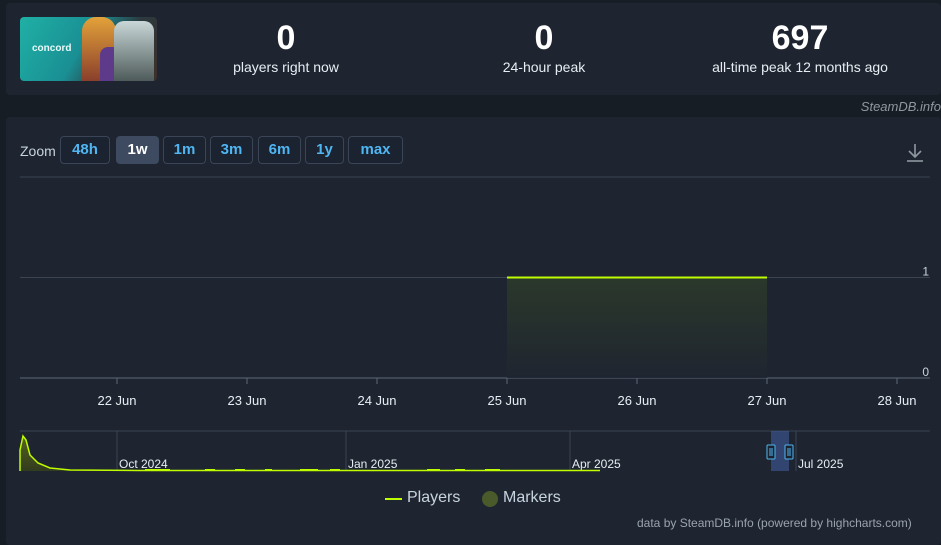 This screenshot has width=941, height=545. What do you see at coordinates (637, 327) in the screenshot?
I see `series-area` at bounding box center [637, 327].